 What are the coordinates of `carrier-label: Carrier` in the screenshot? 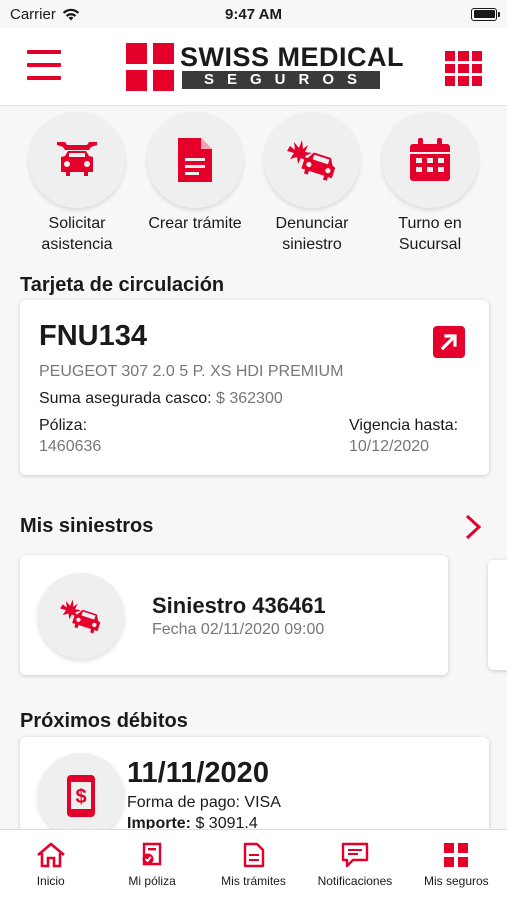 It's located at (33, 14).